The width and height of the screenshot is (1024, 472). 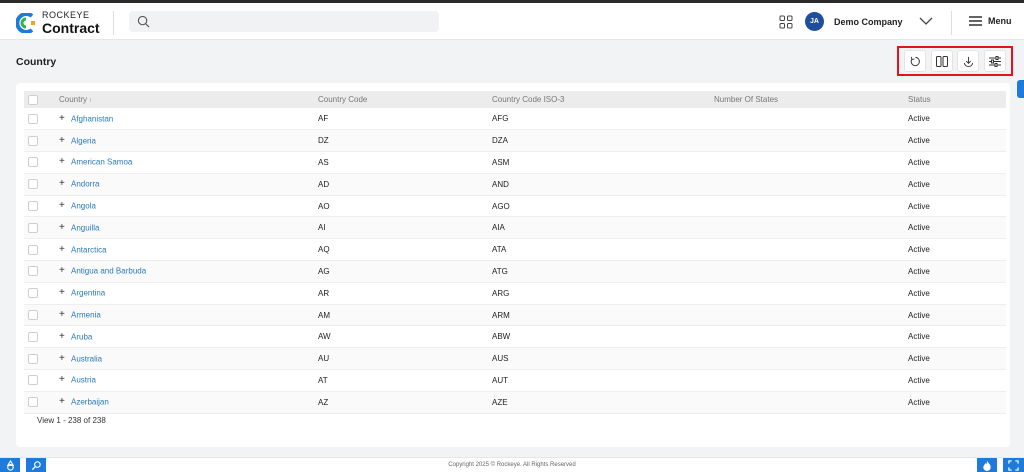 What do you see at coordinates (926, 21) in the screenshot?
I see `chevron-down-icon` at bounding box center [926, 21].